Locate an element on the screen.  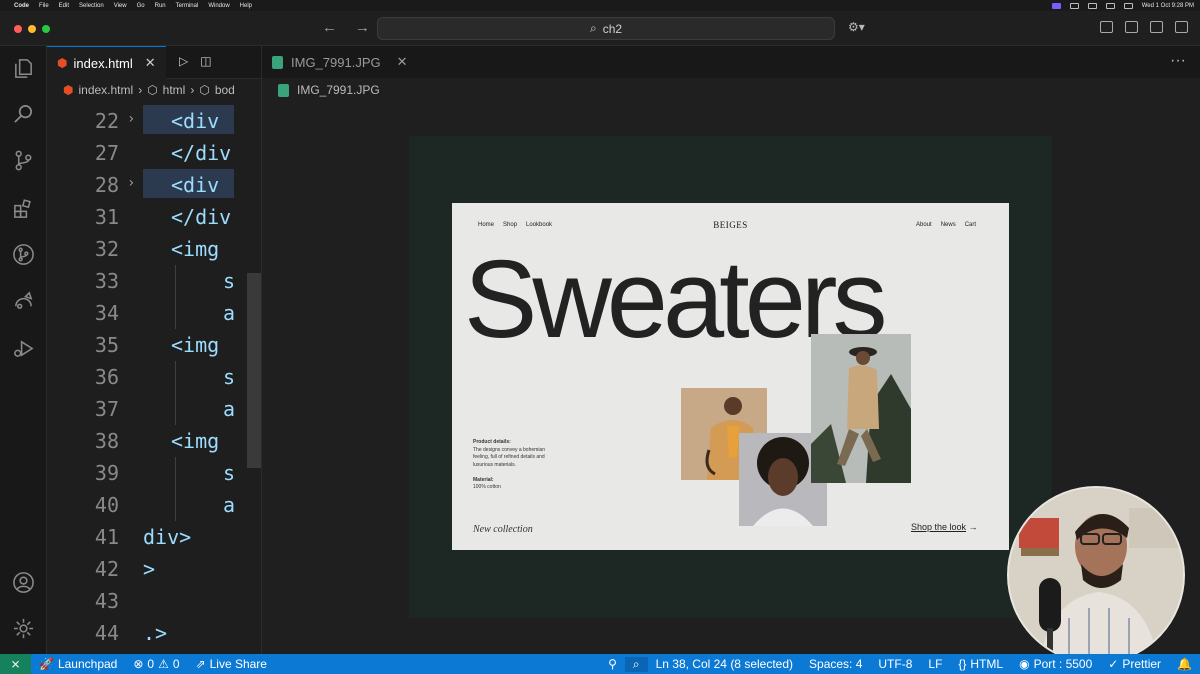
line-number: 33 is located at coordinates (106, 281).